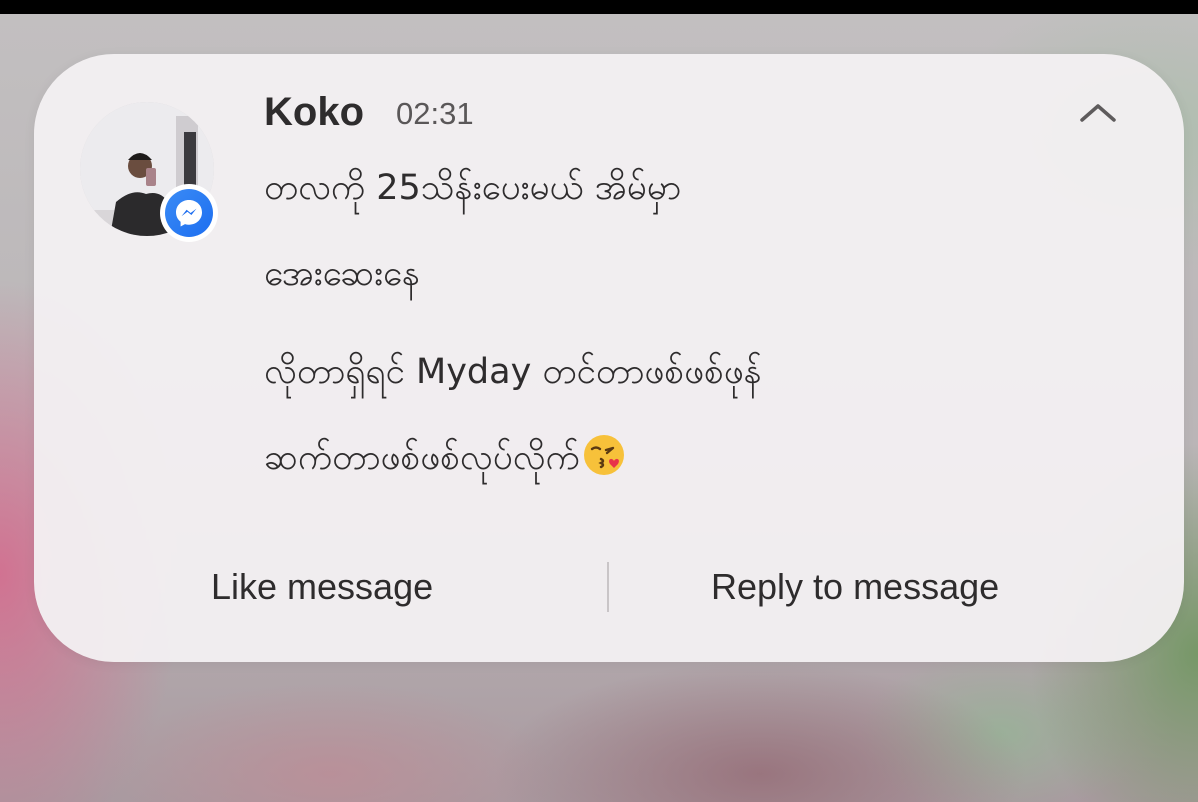  I want to click on status-bar, so click(599, 7).